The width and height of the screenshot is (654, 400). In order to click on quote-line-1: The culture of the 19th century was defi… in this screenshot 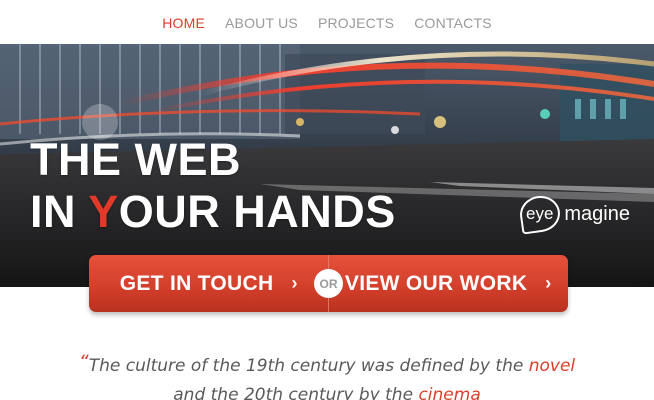, I will do `click(308, 366)`.